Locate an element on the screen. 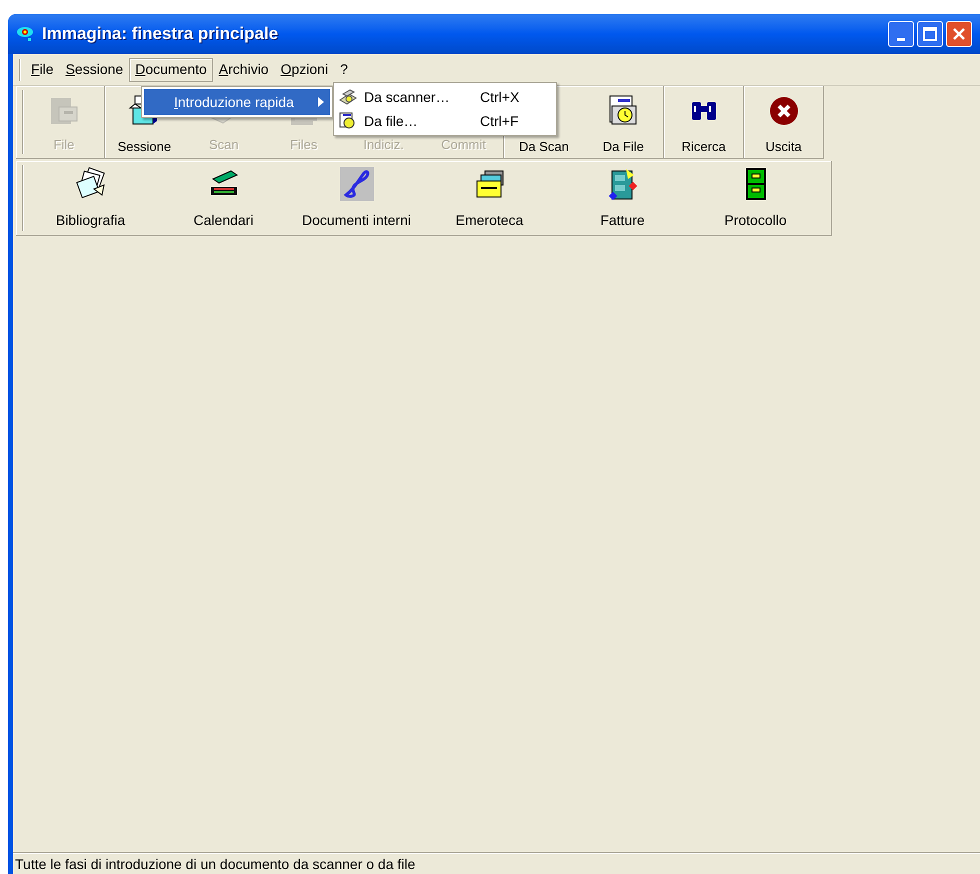  window-title: Immagina: finestra principale is located at coordinates (160, 34).